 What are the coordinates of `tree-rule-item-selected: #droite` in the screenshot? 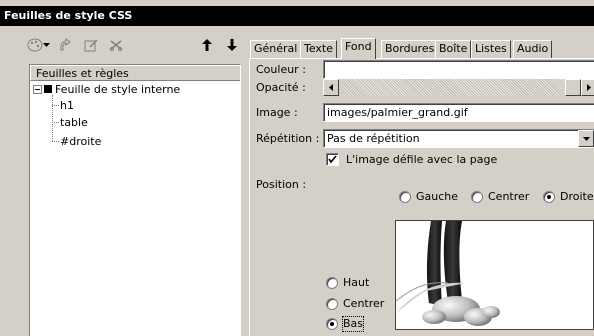 It's located at (80, 141).